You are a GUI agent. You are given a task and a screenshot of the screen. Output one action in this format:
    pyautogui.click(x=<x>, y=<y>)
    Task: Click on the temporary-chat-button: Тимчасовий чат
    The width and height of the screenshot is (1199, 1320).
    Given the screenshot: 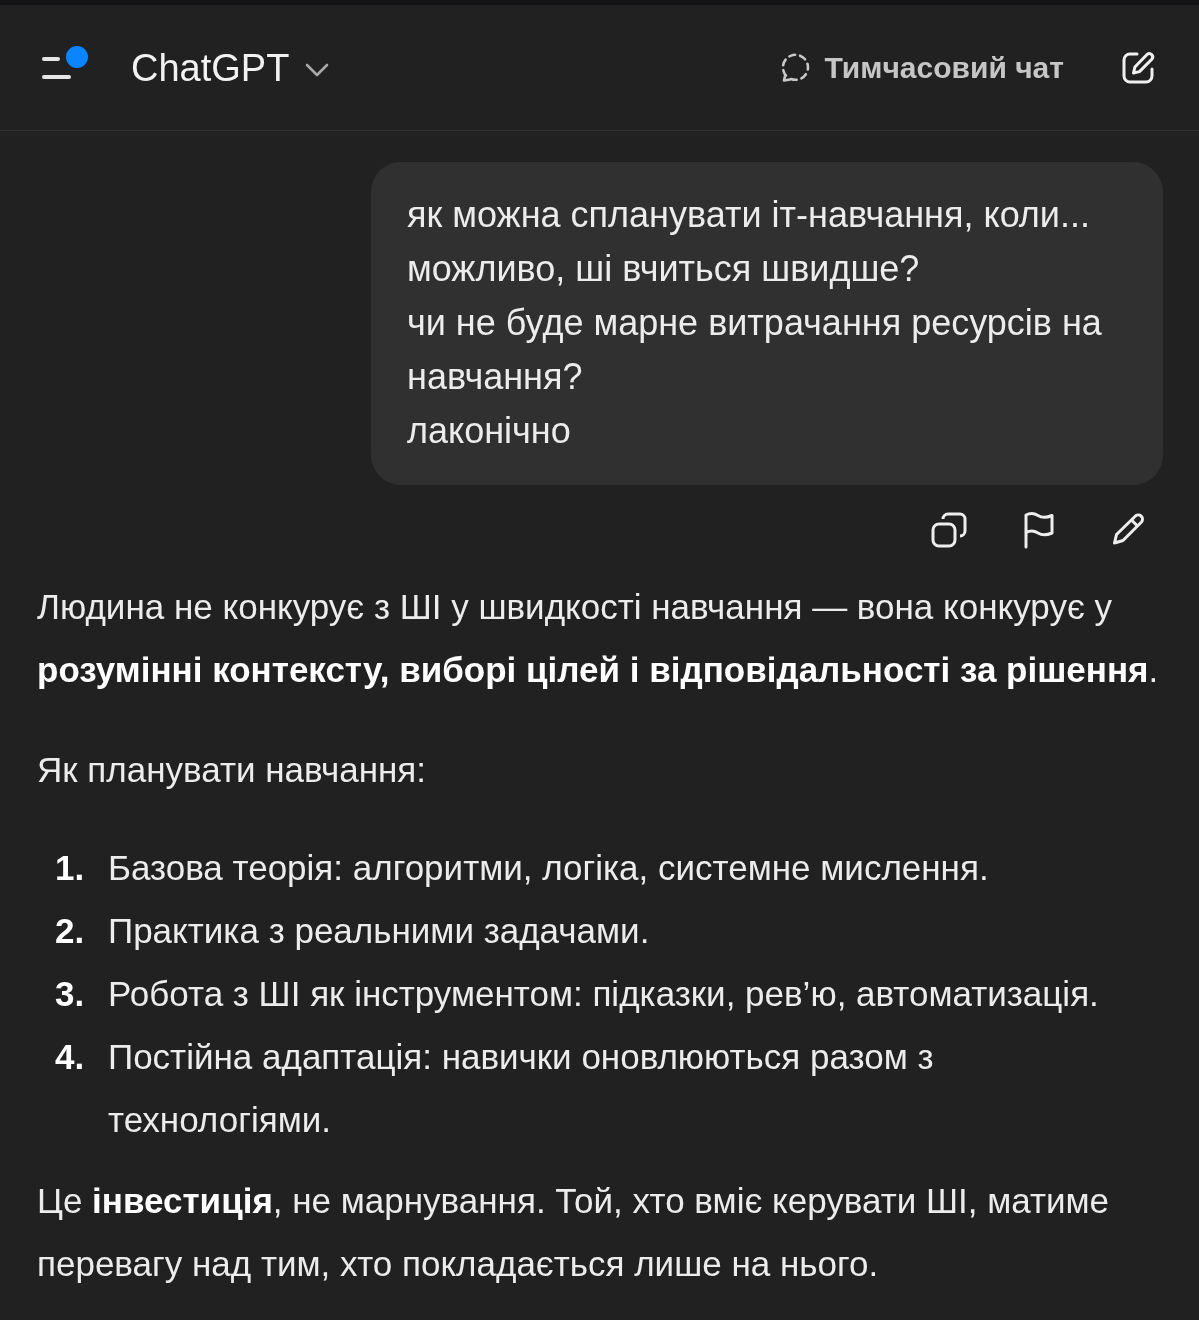 What is the action you would take?
    pyautogui.click(x=921, y=67)
    